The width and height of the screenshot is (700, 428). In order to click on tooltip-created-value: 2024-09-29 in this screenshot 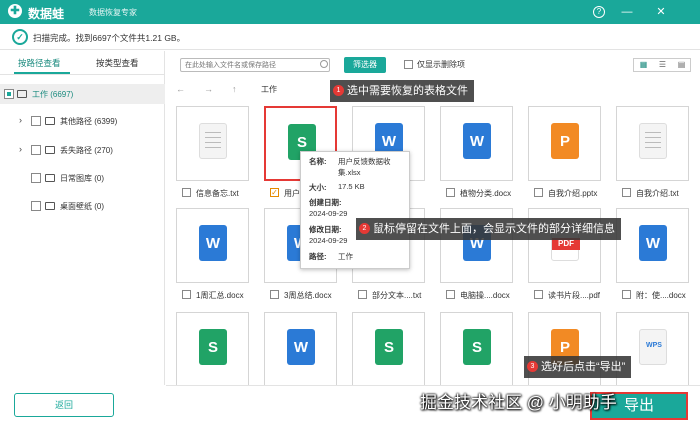, I will do `click(328, 213)`.